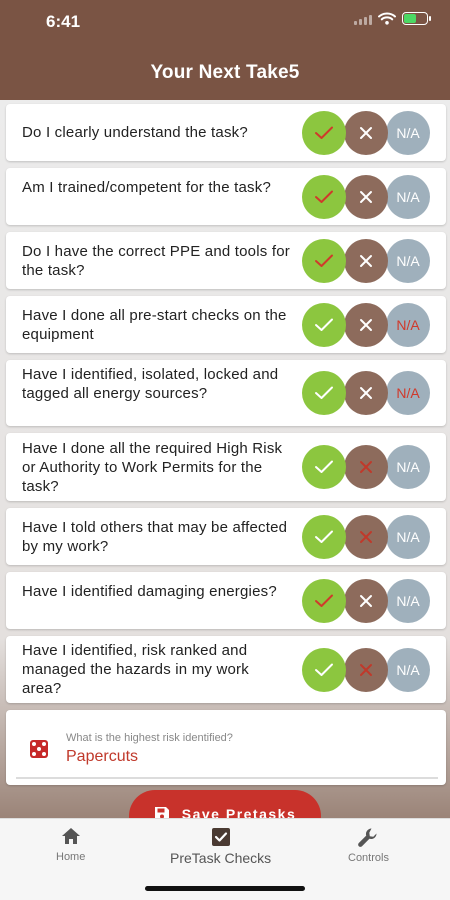 The image size is (450, 900). What do you see at coordinates (149, 591) in the screenshot?
I see `question-text: Have I identified damaging energies?` at bounding box center [149, 591].